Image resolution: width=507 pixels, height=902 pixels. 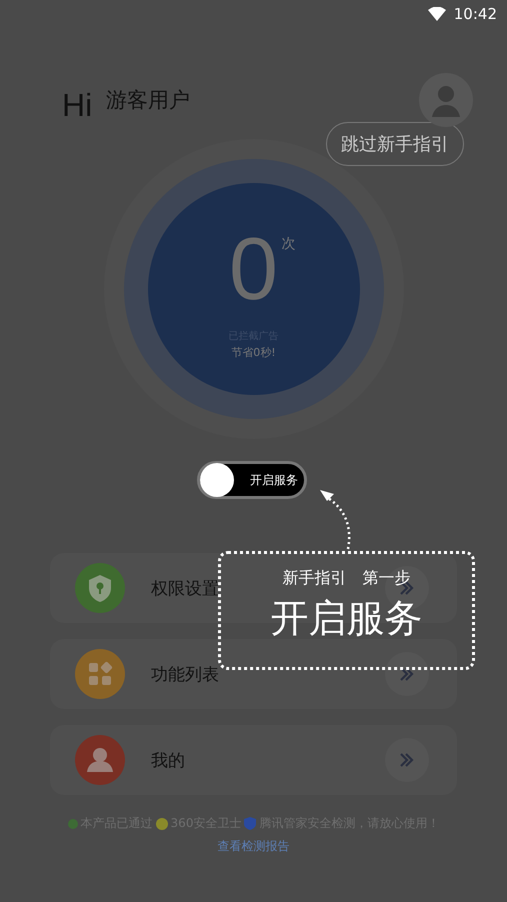 I want to click on time-saved: 节省0秒!, so click(x=253, y=352).